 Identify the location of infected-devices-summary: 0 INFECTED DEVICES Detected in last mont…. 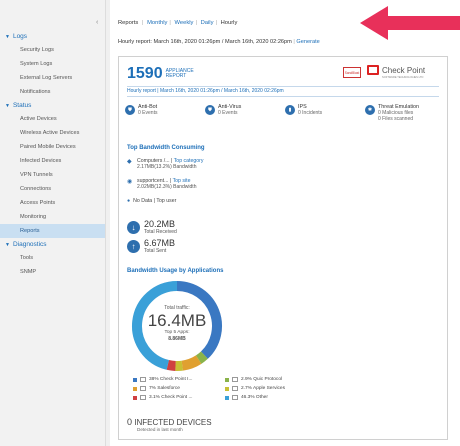
(169, 424).